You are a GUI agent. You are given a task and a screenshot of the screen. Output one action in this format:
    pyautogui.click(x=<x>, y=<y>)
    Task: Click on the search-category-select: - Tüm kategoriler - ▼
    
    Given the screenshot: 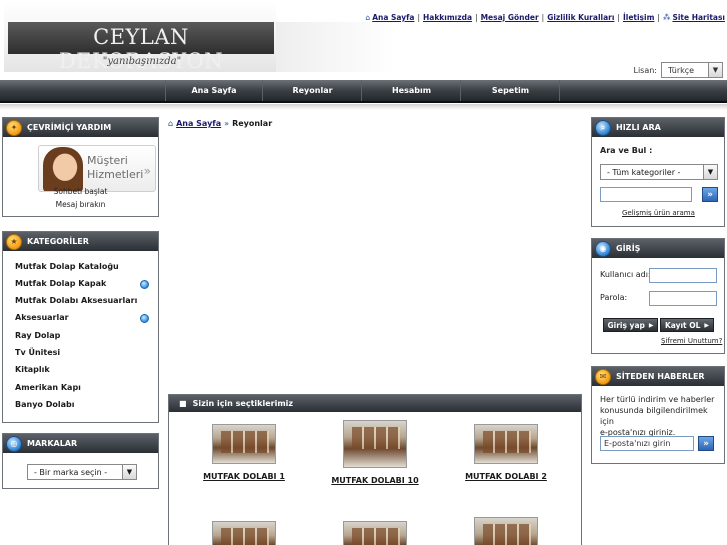 What is the action you would take?
    pyautogui.click(x=659, y=172)
    